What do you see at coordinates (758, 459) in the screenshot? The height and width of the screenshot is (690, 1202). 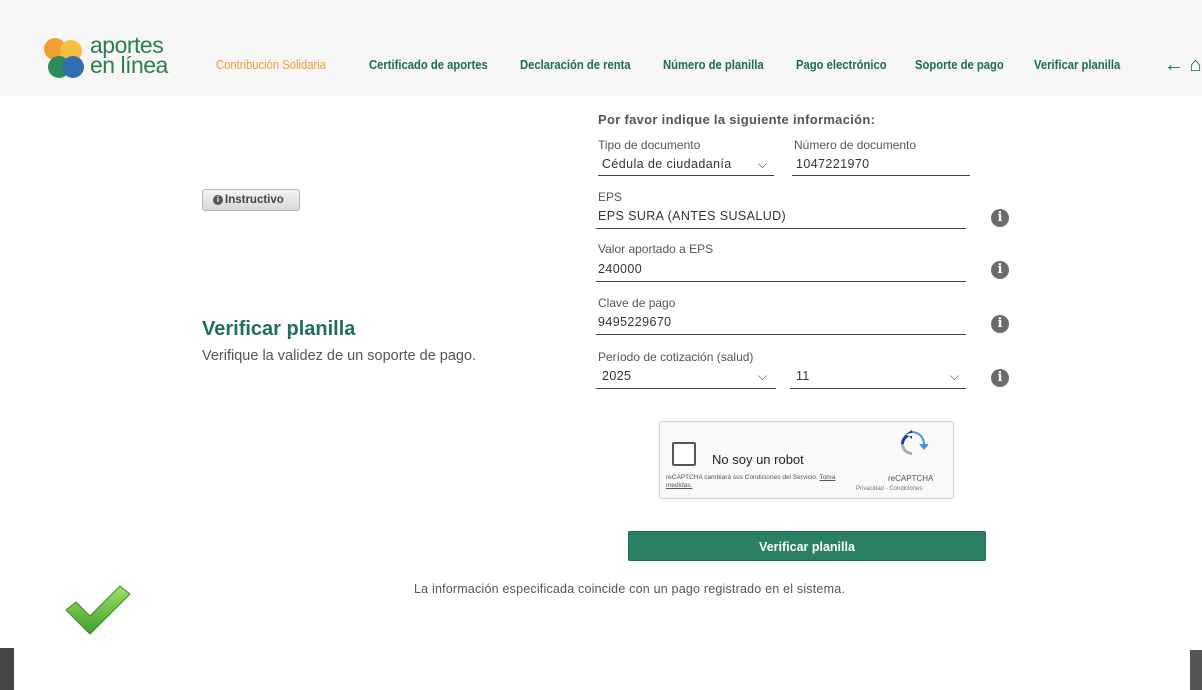 I see `recaptcha-label: No soy un robot` at bounding box center [758, 459].